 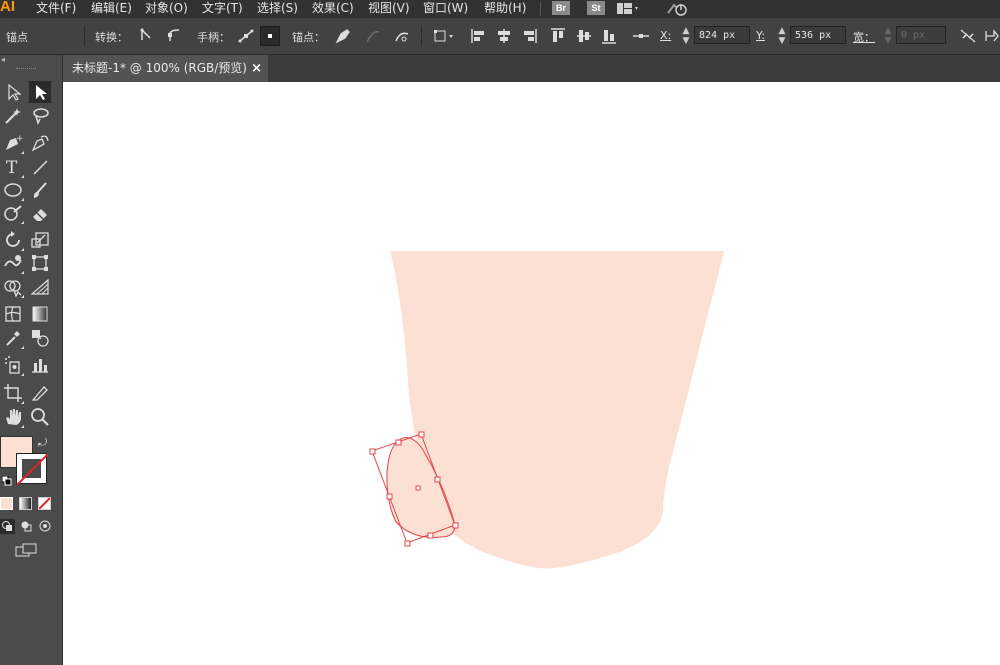 What do you see at coordinates (584, 36) in the screenshot?
I see `align-middle-icon` at bounding box center [584, 36].